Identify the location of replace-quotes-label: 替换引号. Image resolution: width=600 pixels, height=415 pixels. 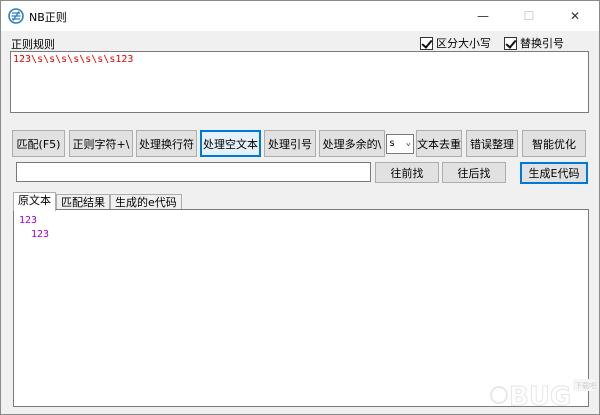
(542, 43).